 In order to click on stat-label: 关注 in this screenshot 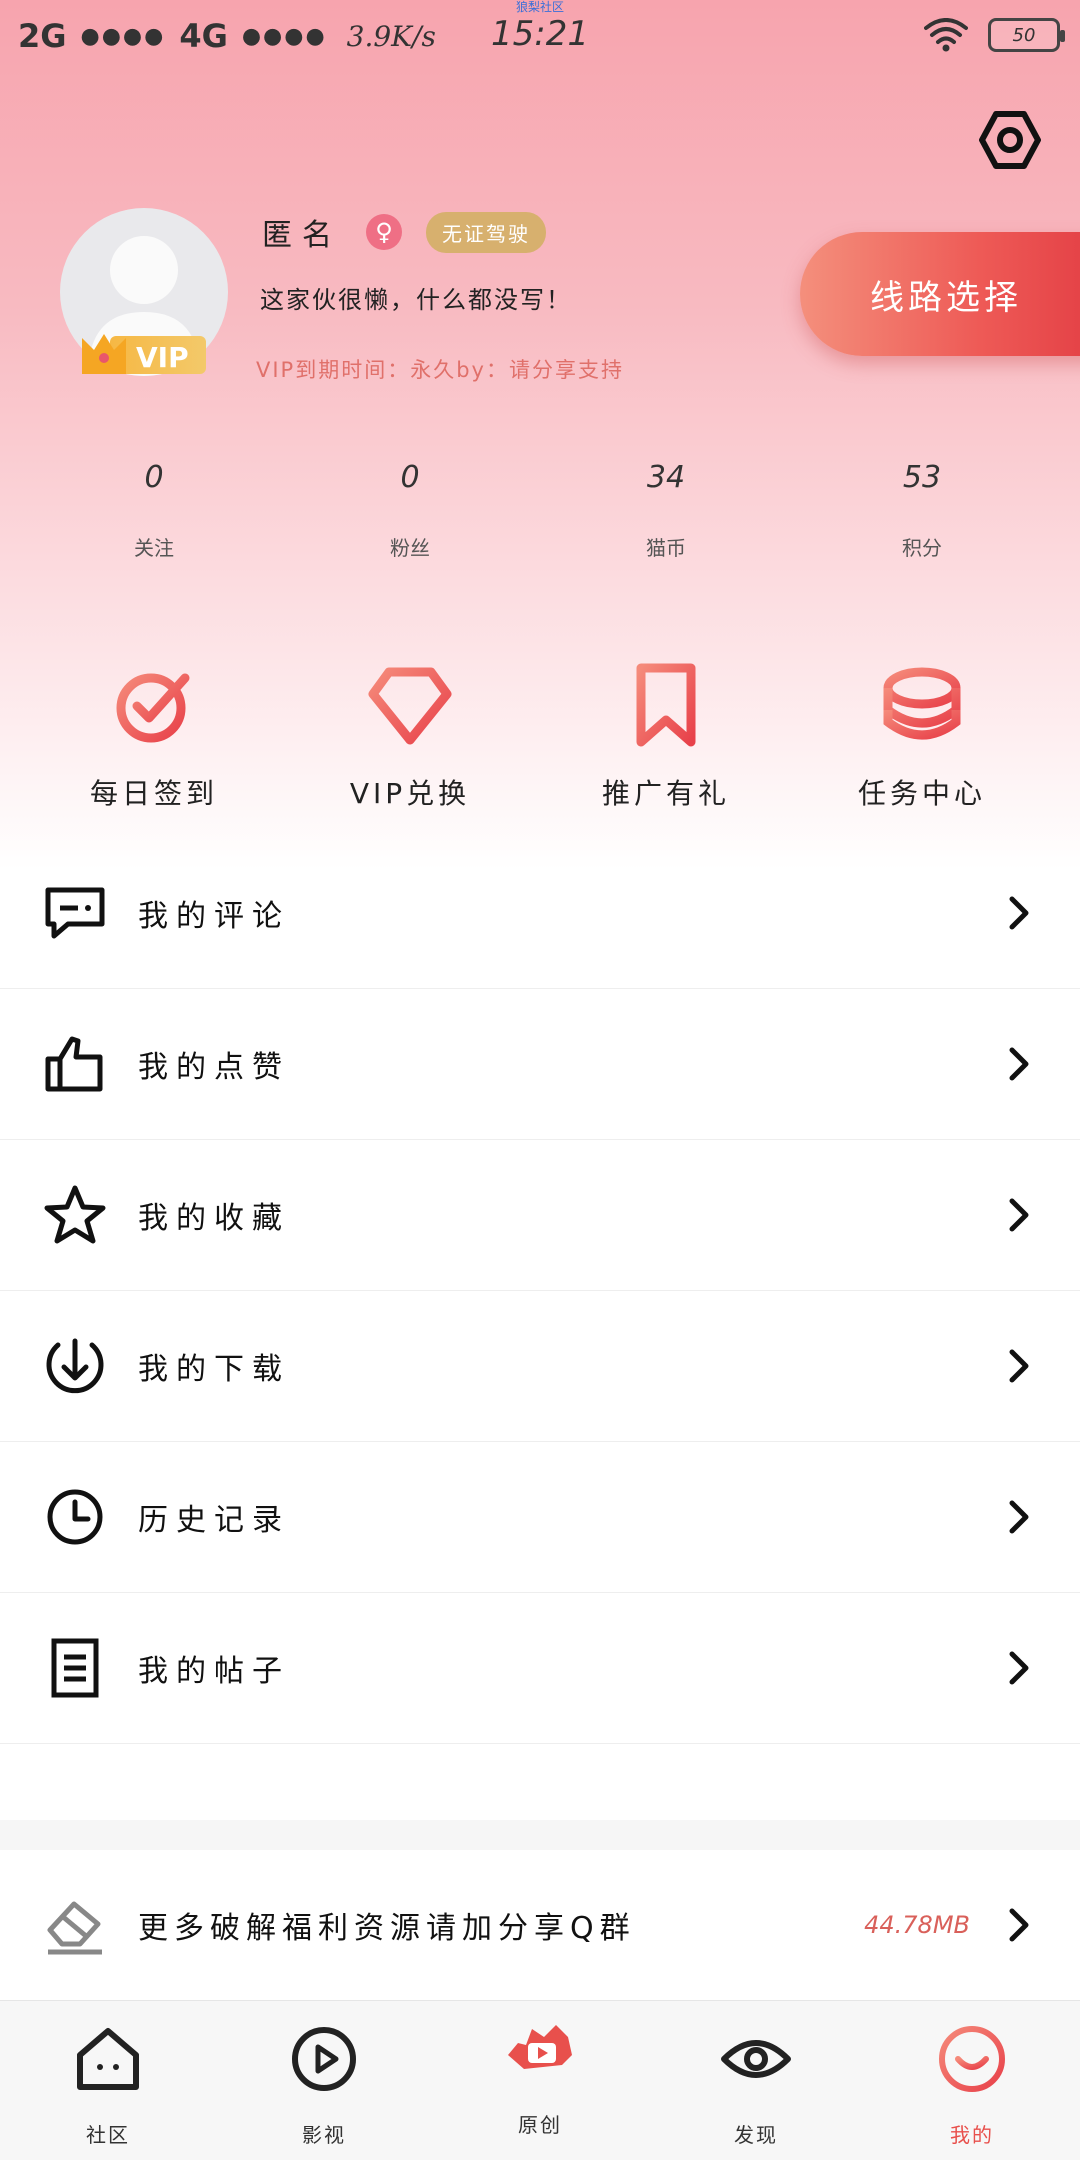, I will do `click(154, 548)`.